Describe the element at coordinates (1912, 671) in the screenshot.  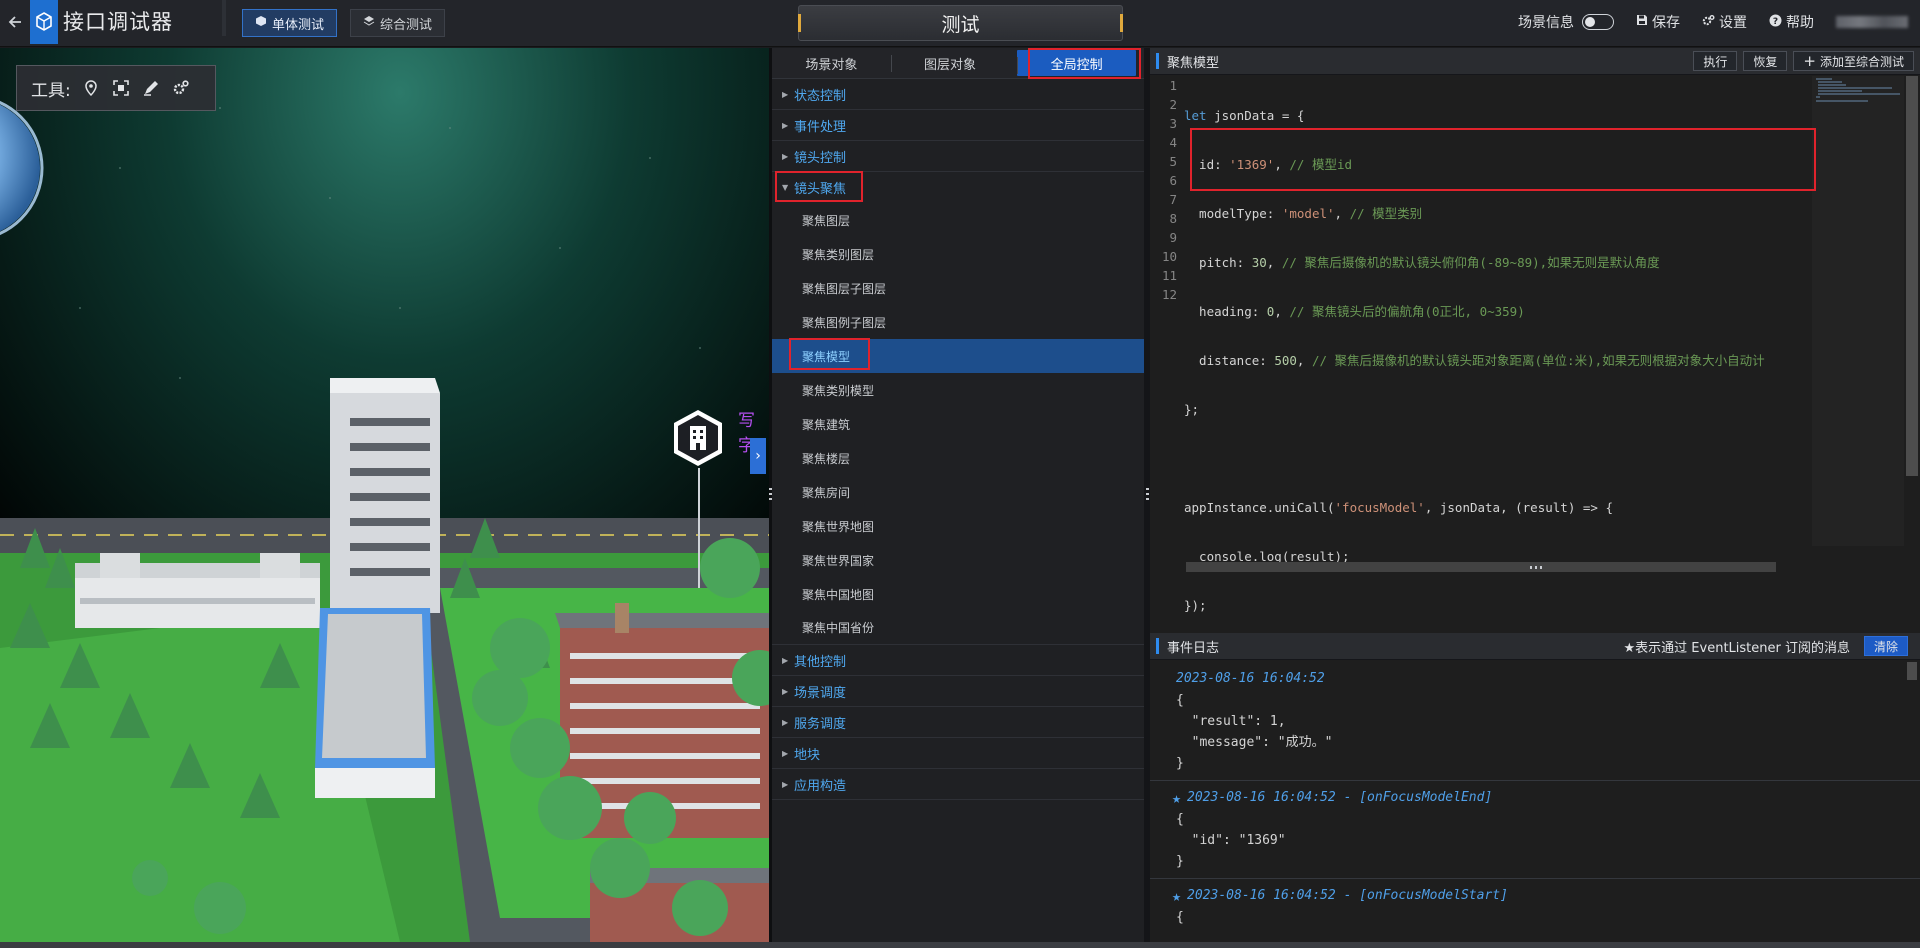
I see `log-scrollbar` at that location.